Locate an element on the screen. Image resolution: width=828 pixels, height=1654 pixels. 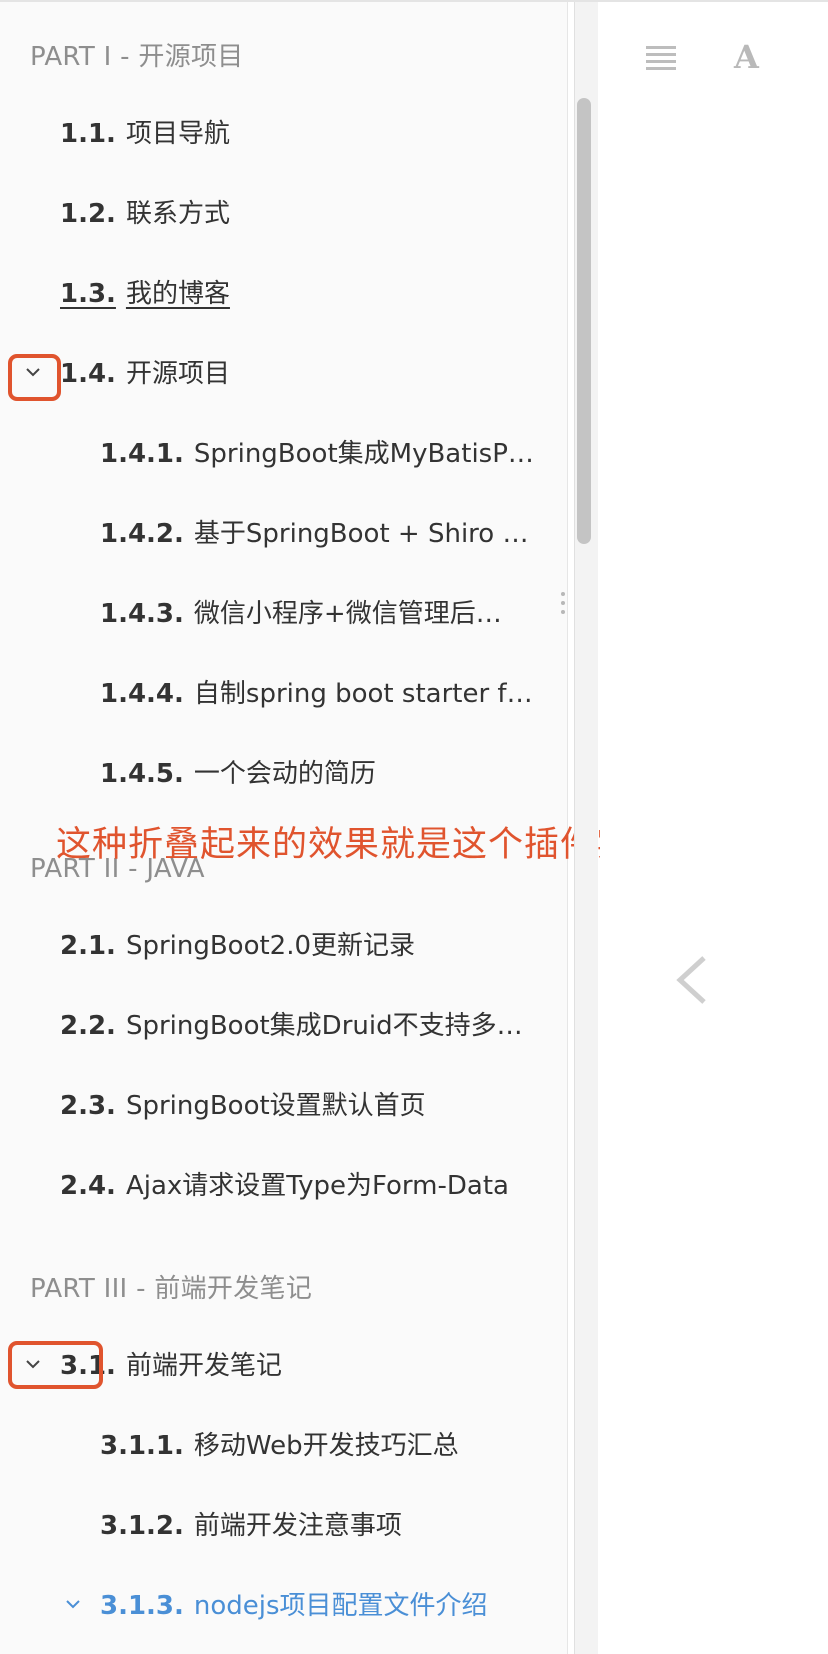
toc-item-1-2: 1.2. 联系方式 is located at coordinates (295, 214).